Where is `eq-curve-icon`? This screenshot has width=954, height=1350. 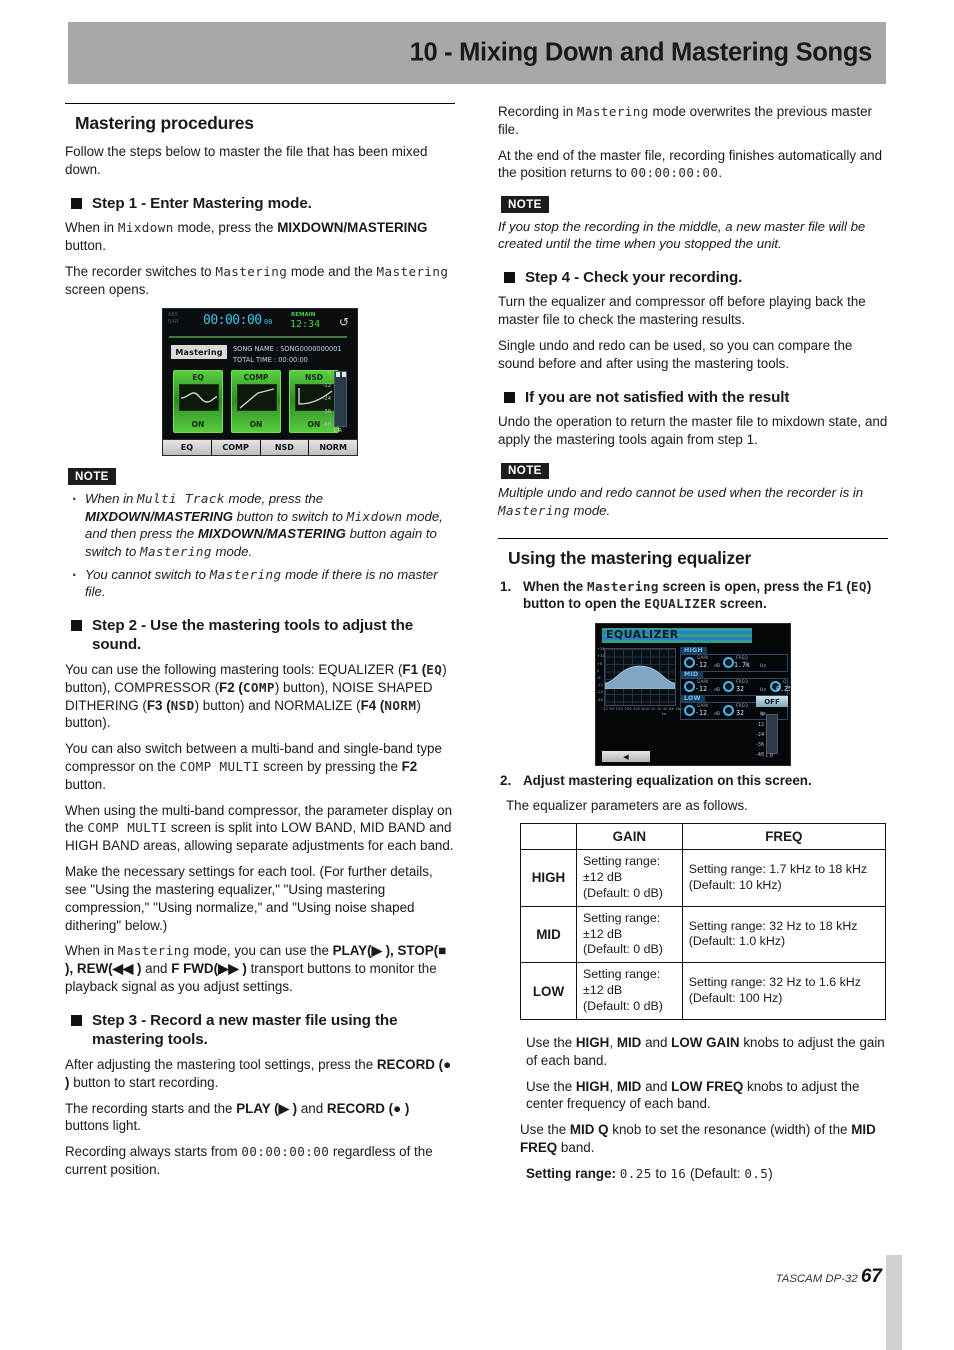
eq-curve-icon is located at coordinates (199, 398).